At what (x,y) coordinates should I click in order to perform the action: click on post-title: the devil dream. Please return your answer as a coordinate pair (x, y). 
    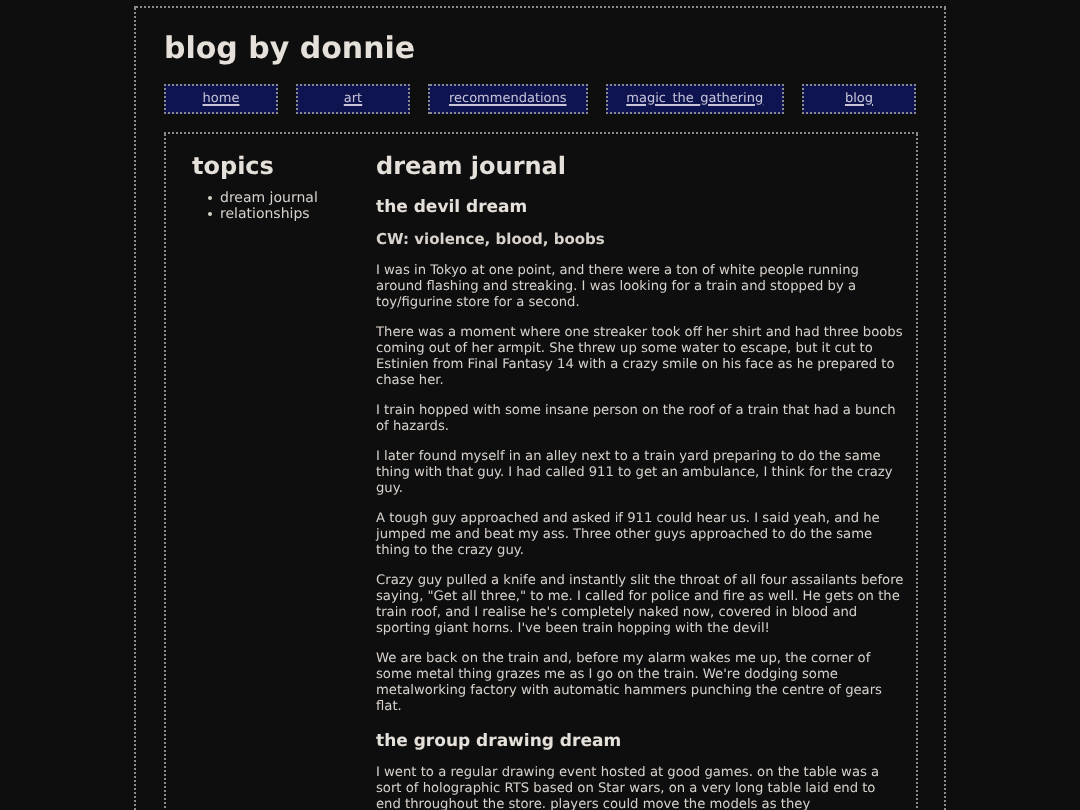
    Looking at the image, I should click on (453, 209).